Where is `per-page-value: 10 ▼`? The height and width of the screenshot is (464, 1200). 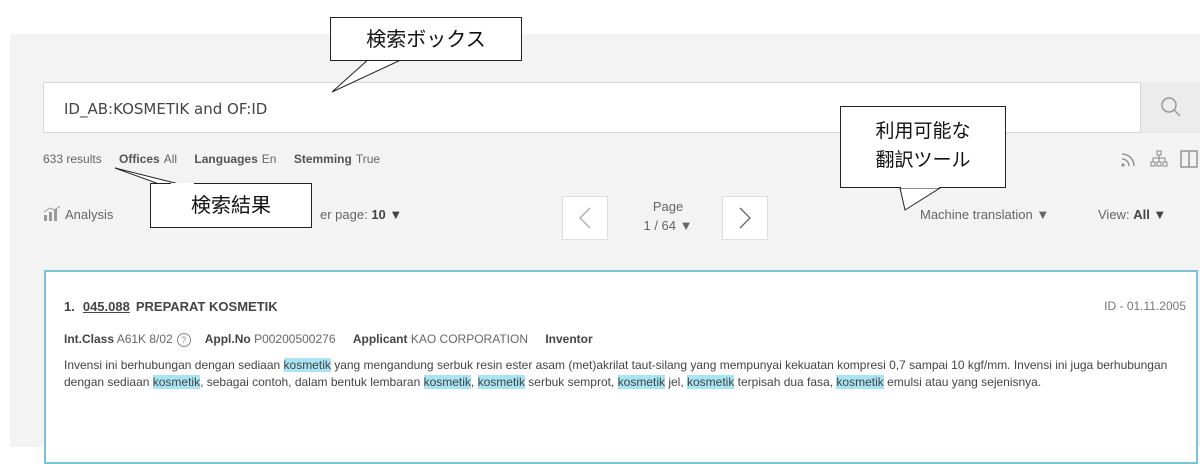 per-page-value: 10 ▼ is located at coordinates (387, 214).